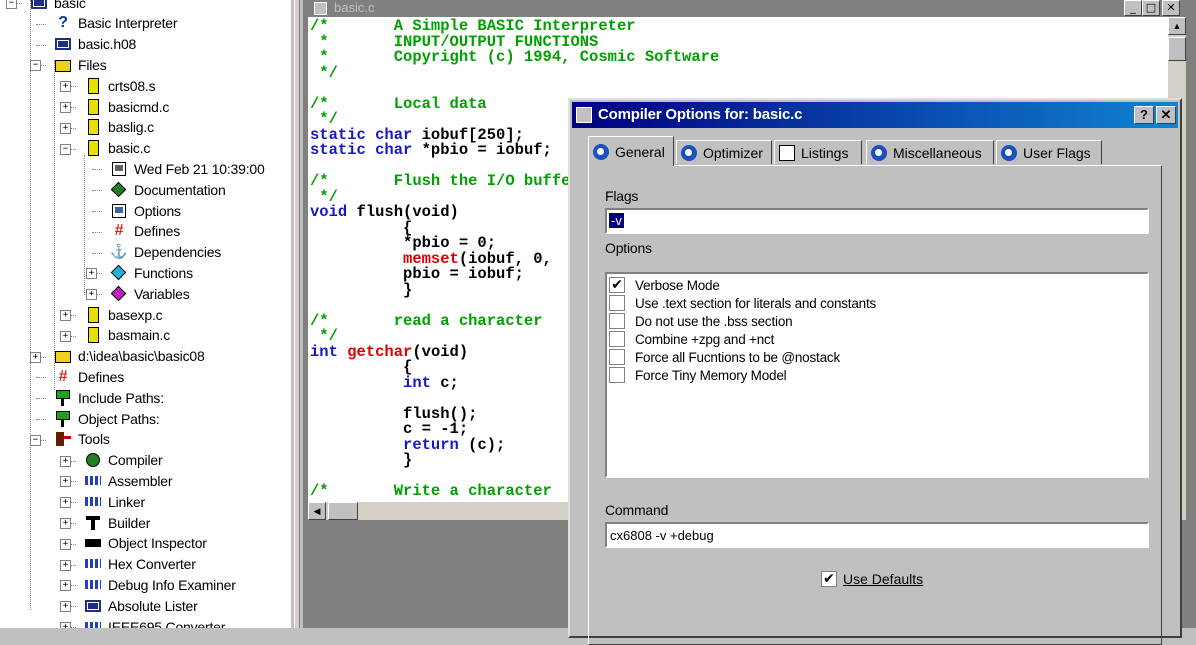  I want to click on tree-item-label: Defines, so click(101, 376).